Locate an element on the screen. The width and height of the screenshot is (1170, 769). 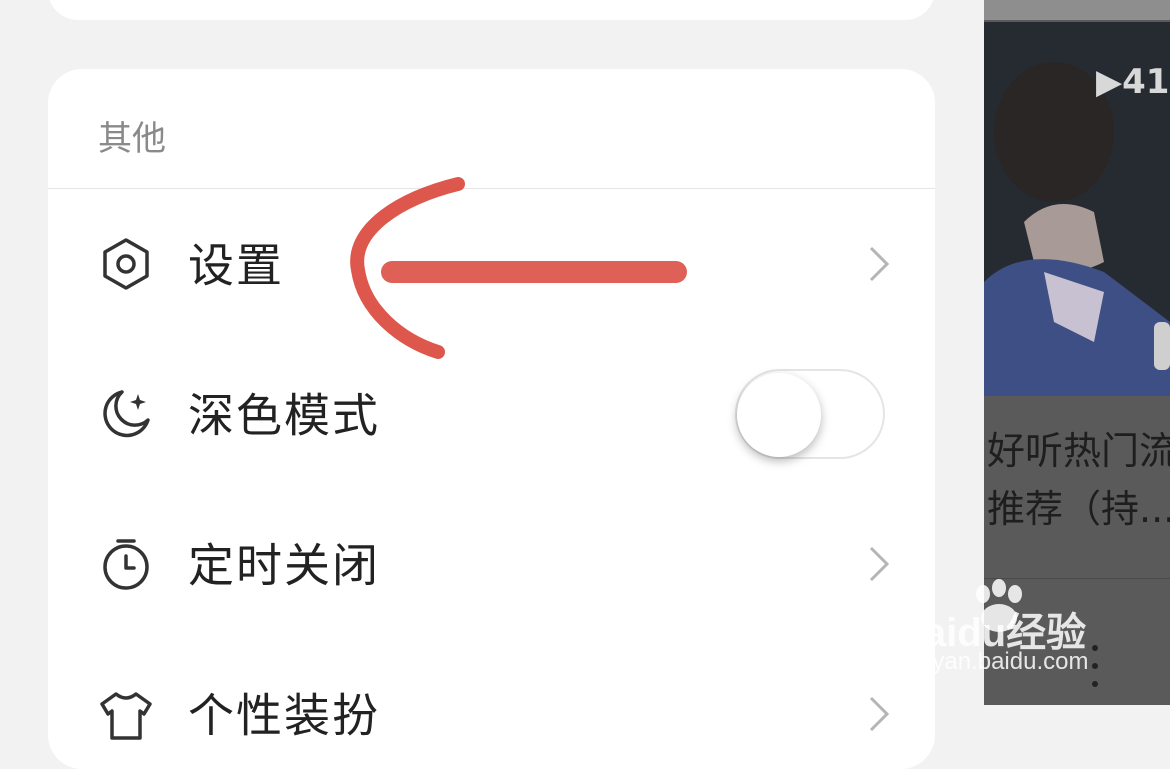
menu-item-skin: 个性装扮 is located at coordinates (491, 704).